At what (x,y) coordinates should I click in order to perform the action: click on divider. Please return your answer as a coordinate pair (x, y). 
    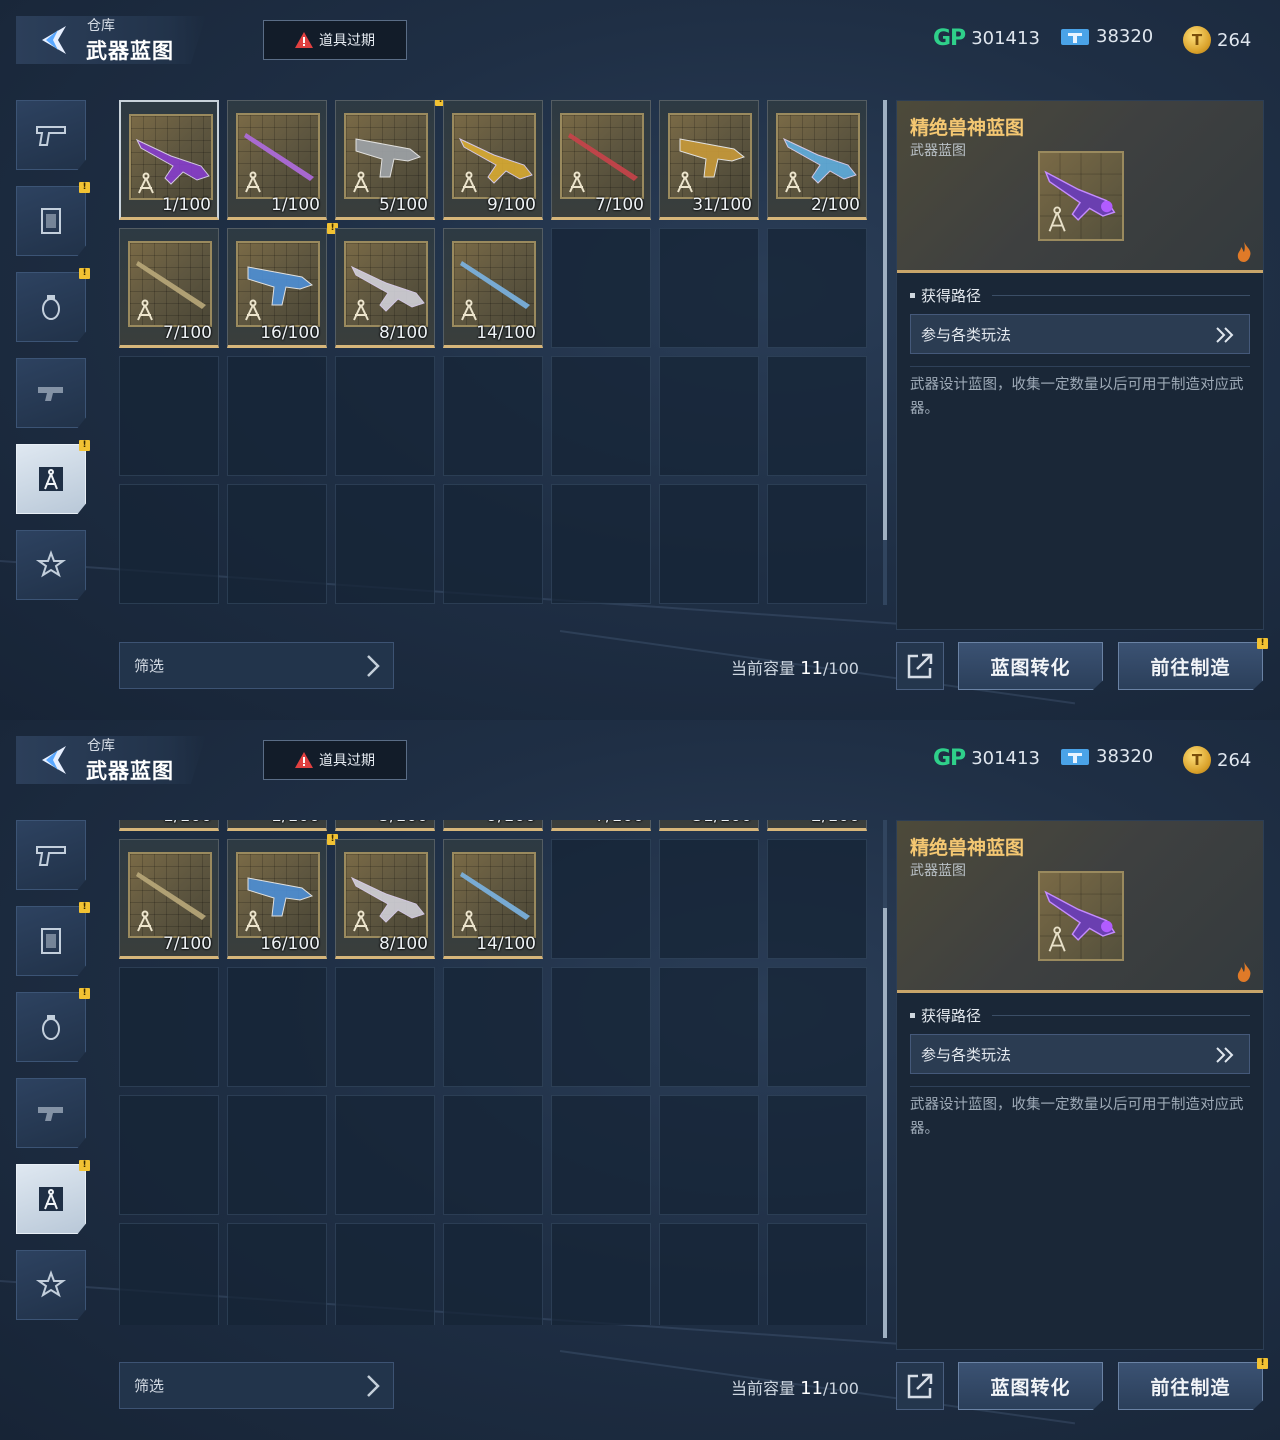
    Looking at the image, I should click on (1121, 1015).